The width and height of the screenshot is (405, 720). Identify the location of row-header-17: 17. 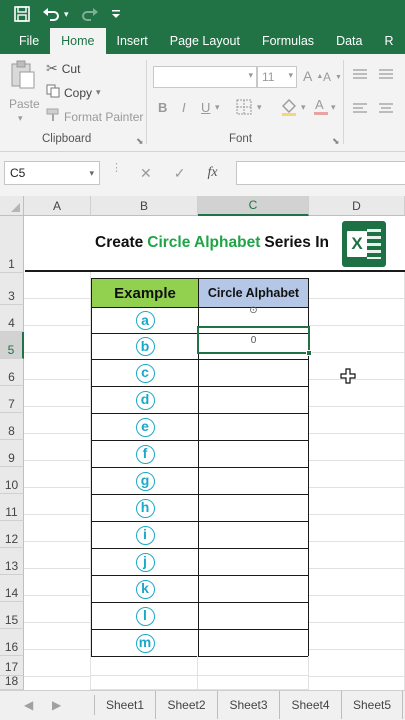
(12, 666).